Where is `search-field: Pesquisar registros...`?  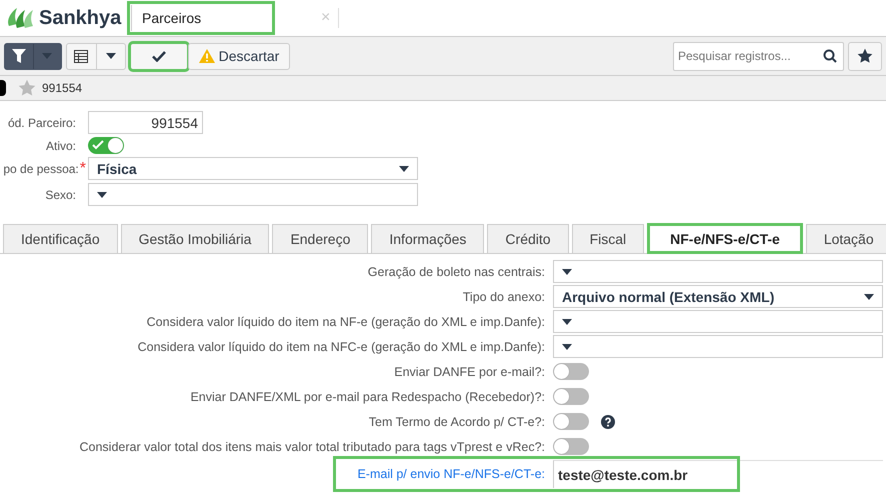 search-field: Pesquisar registros... is located at coordinates (758, 56).